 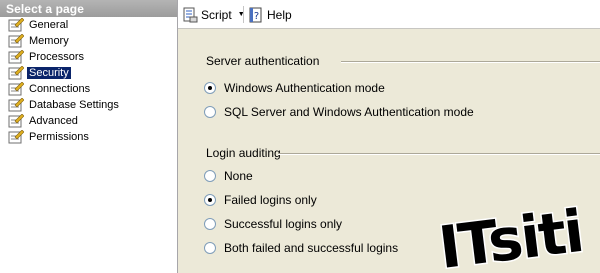 What do you see at coordinates (190, 14) in the screenshot?
I see `script-icon` at bounding box center [190, 14].